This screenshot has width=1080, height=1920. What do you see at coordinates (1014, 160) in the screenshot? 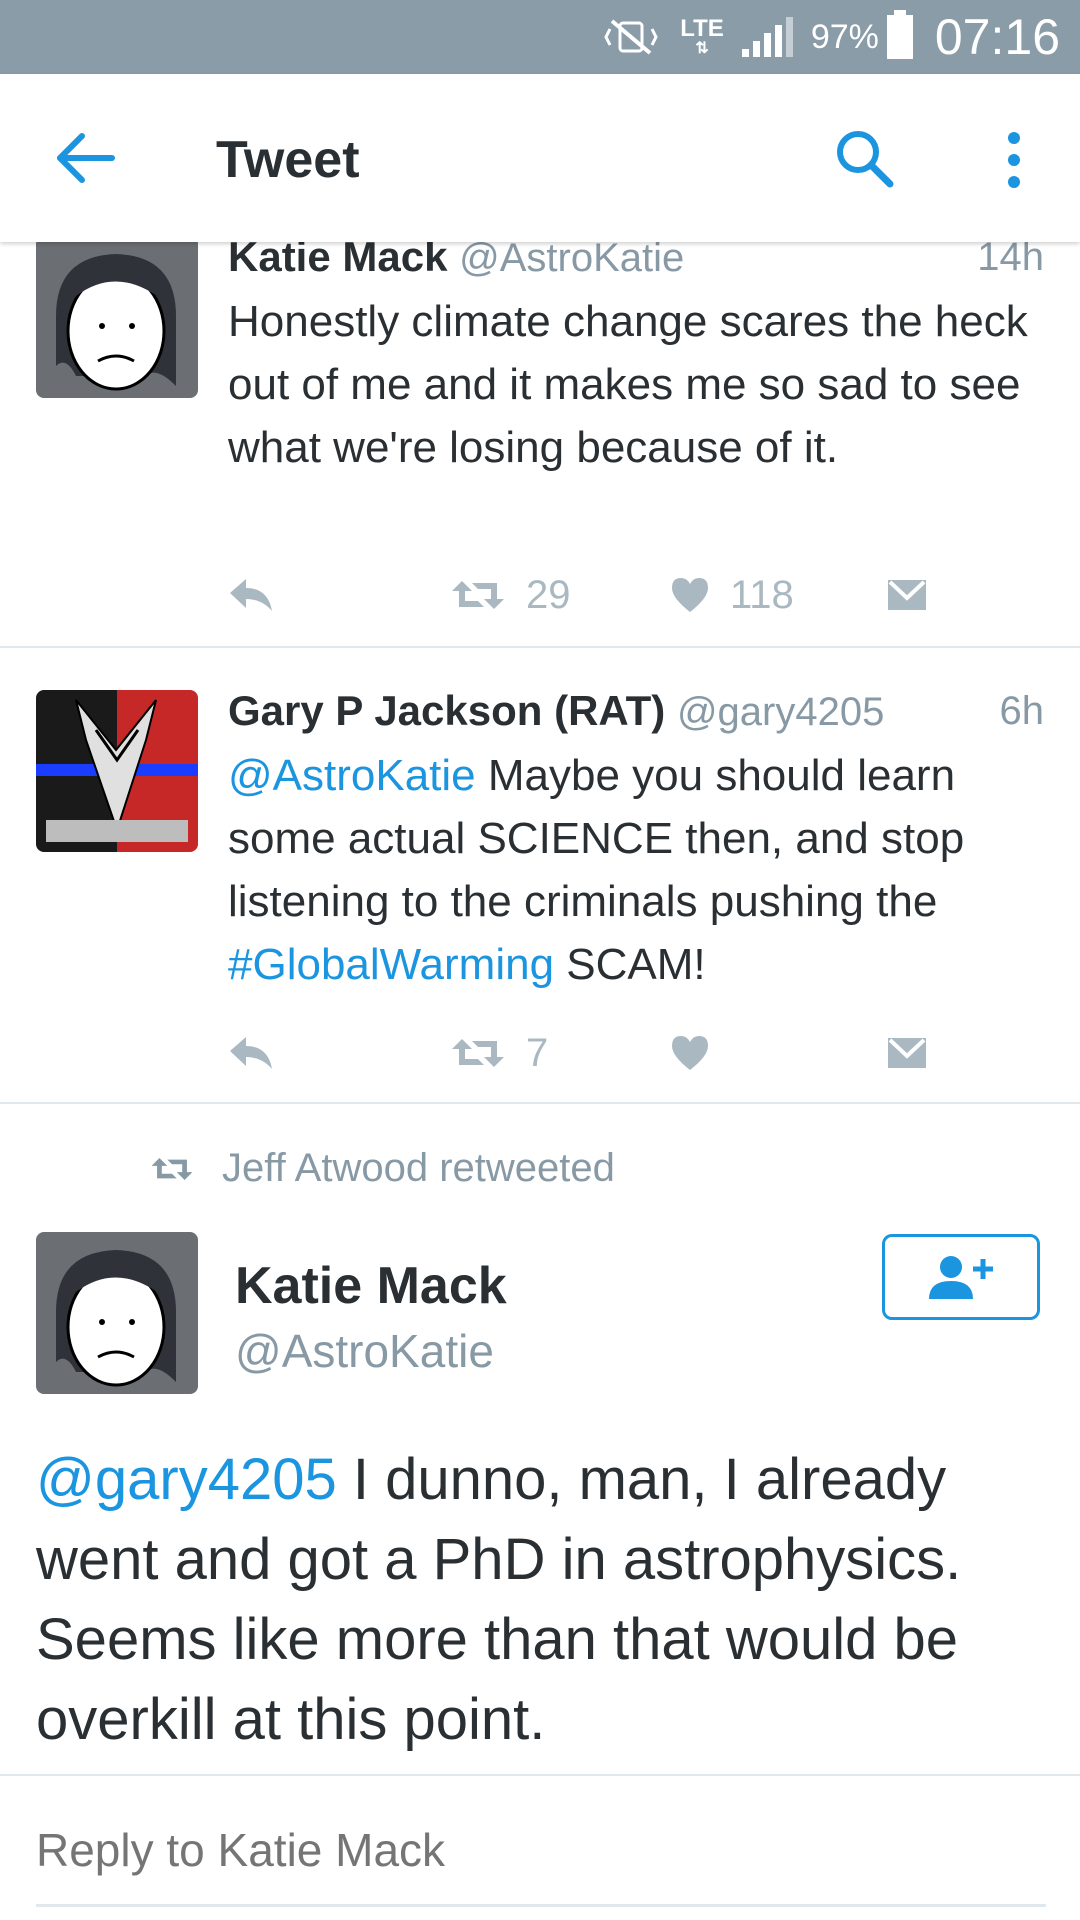
I see `more-options-icon` at bounding box center [1014, 160].